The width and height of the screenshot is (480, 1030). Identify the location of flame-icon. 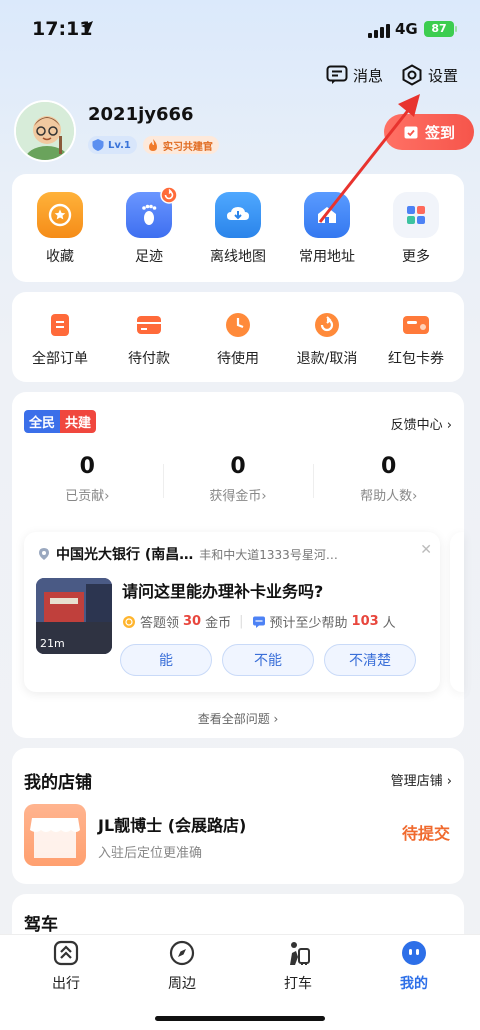
(152, 145).